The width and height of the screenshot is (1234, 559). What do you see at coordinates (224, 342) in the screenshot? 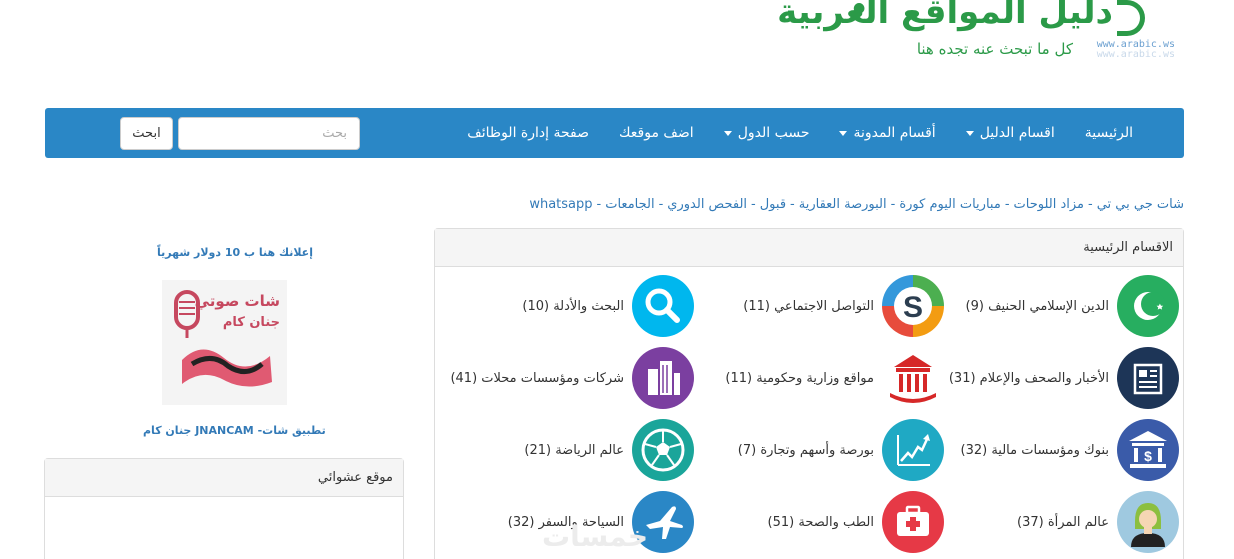
I see `ad-banner-image: شات صوتي جنان كام` at bounding box center [224, 342].